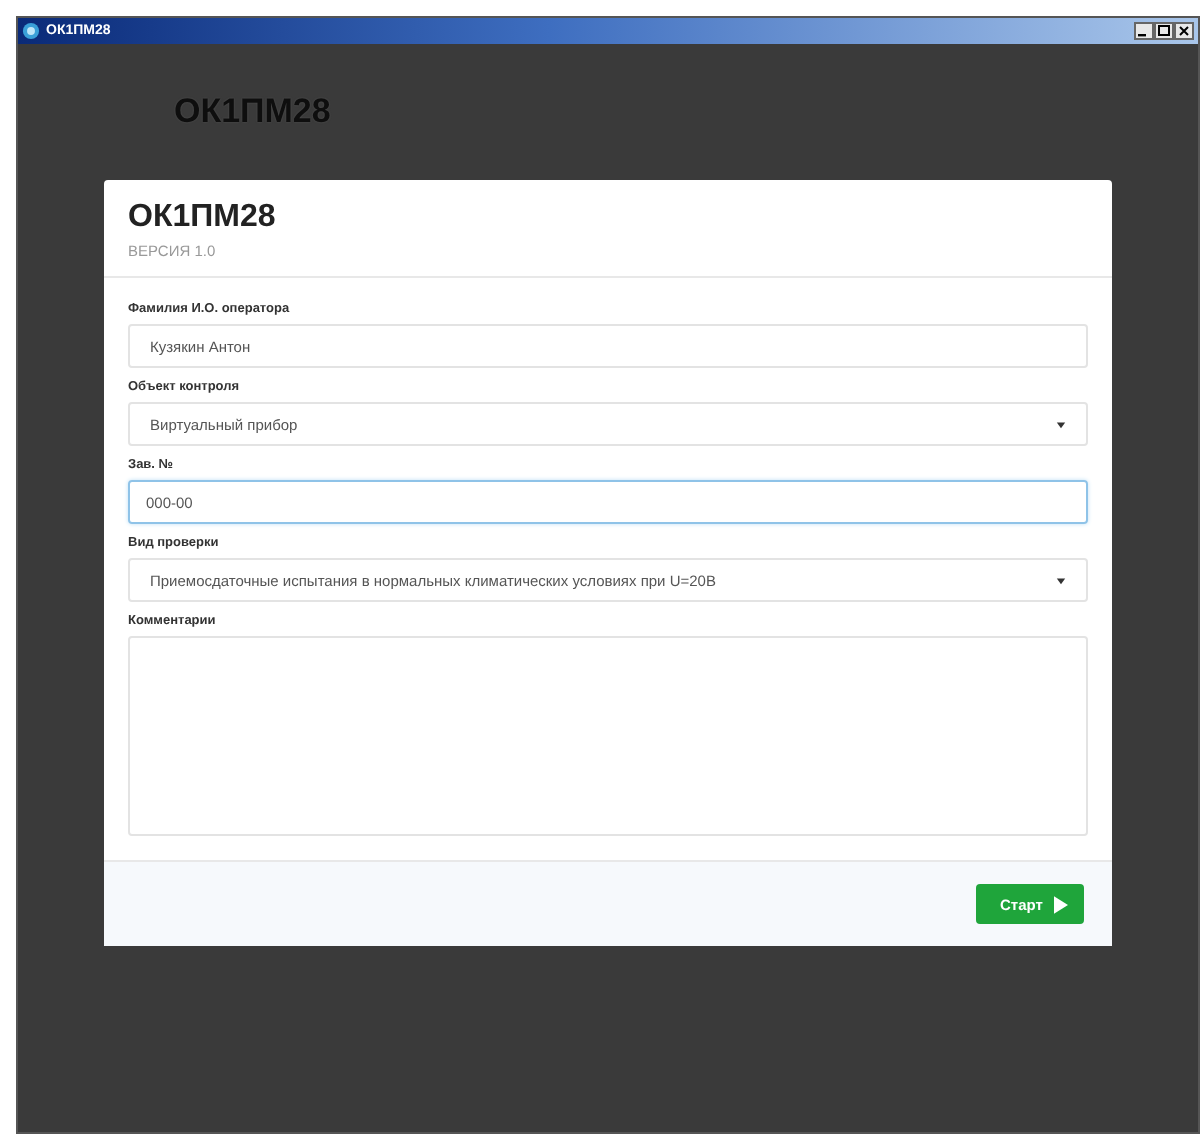 This screenshot has width=1202, height=1138. What do you see at coordinates (1184, 31) in the screenshot?
I see `close-icon` at bounding box center [1184, 31].